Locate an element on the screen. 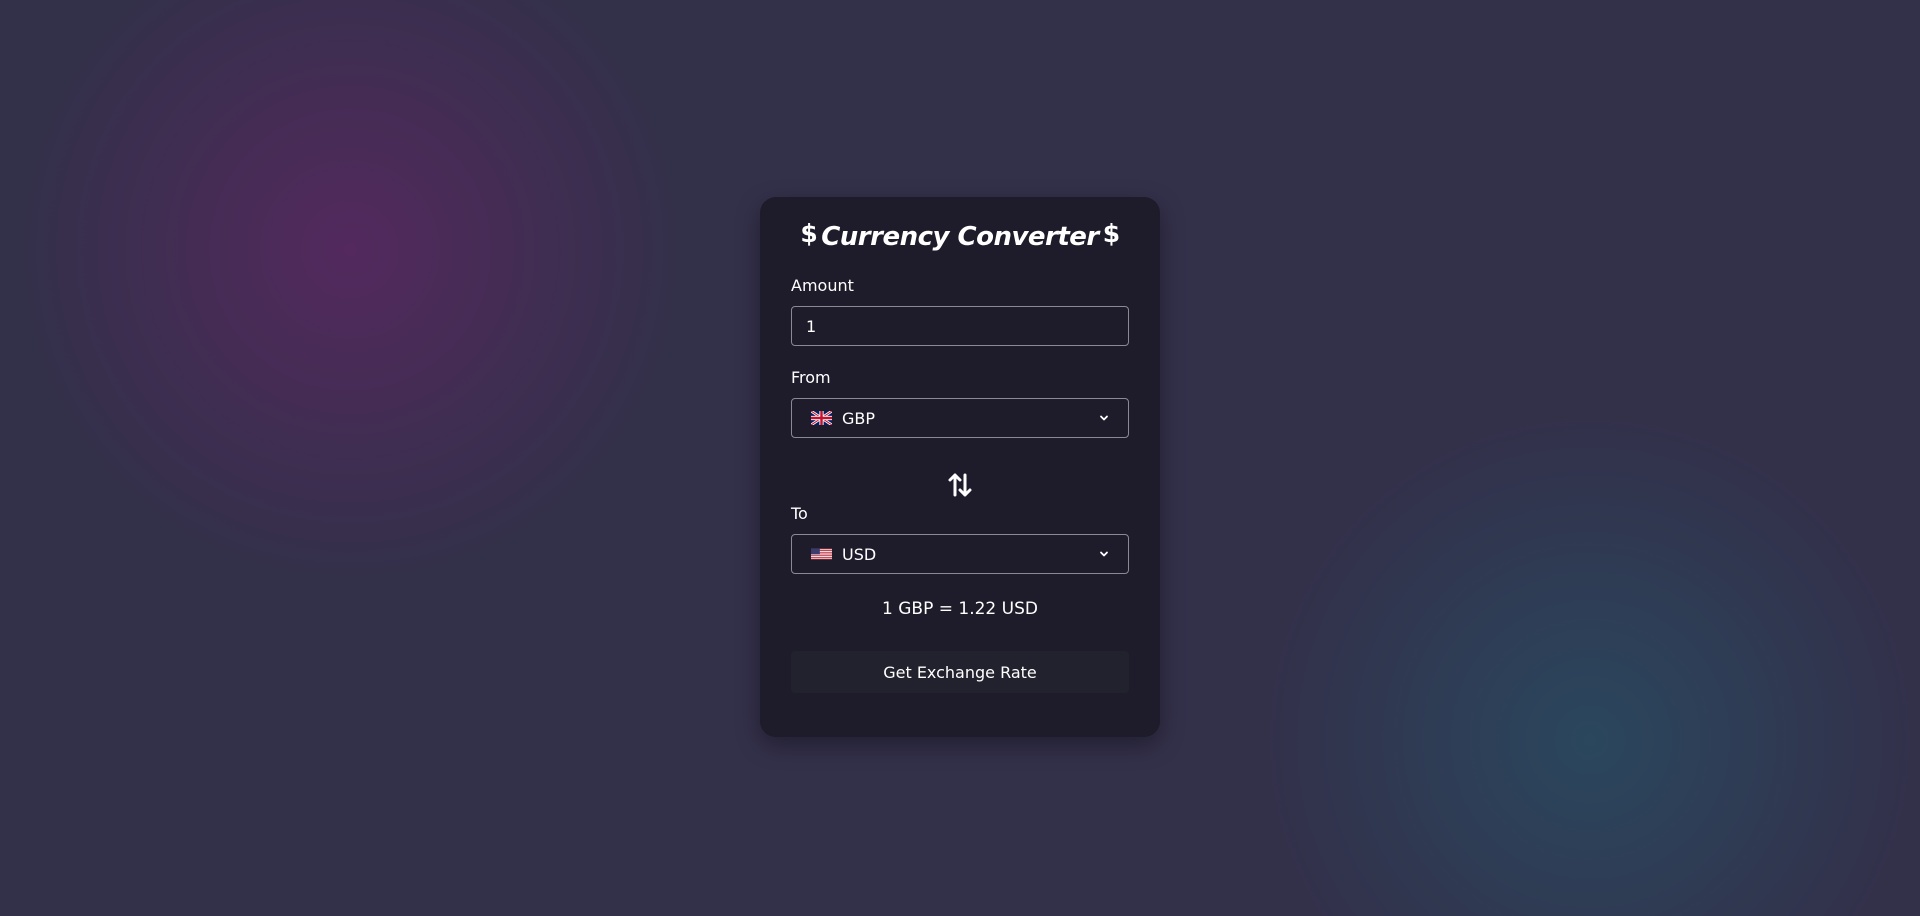 Image resolution: width=1920 pixels, height=916 pixels. converter-card: $Currency Converter$ Amount From GBP To is located at coordinates (960, 467).